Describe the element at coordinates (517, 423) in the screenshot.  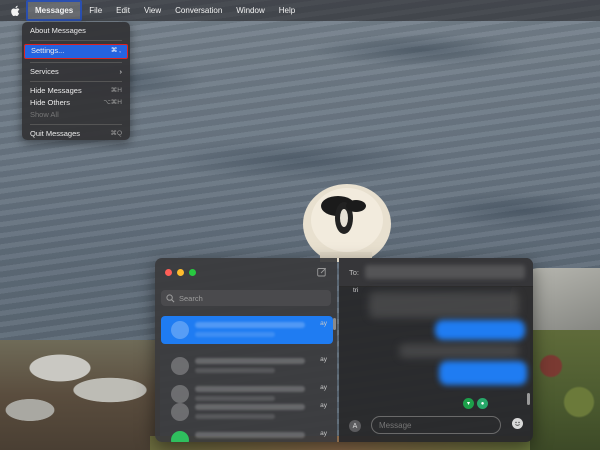
I see `emoji-icon` at that location.